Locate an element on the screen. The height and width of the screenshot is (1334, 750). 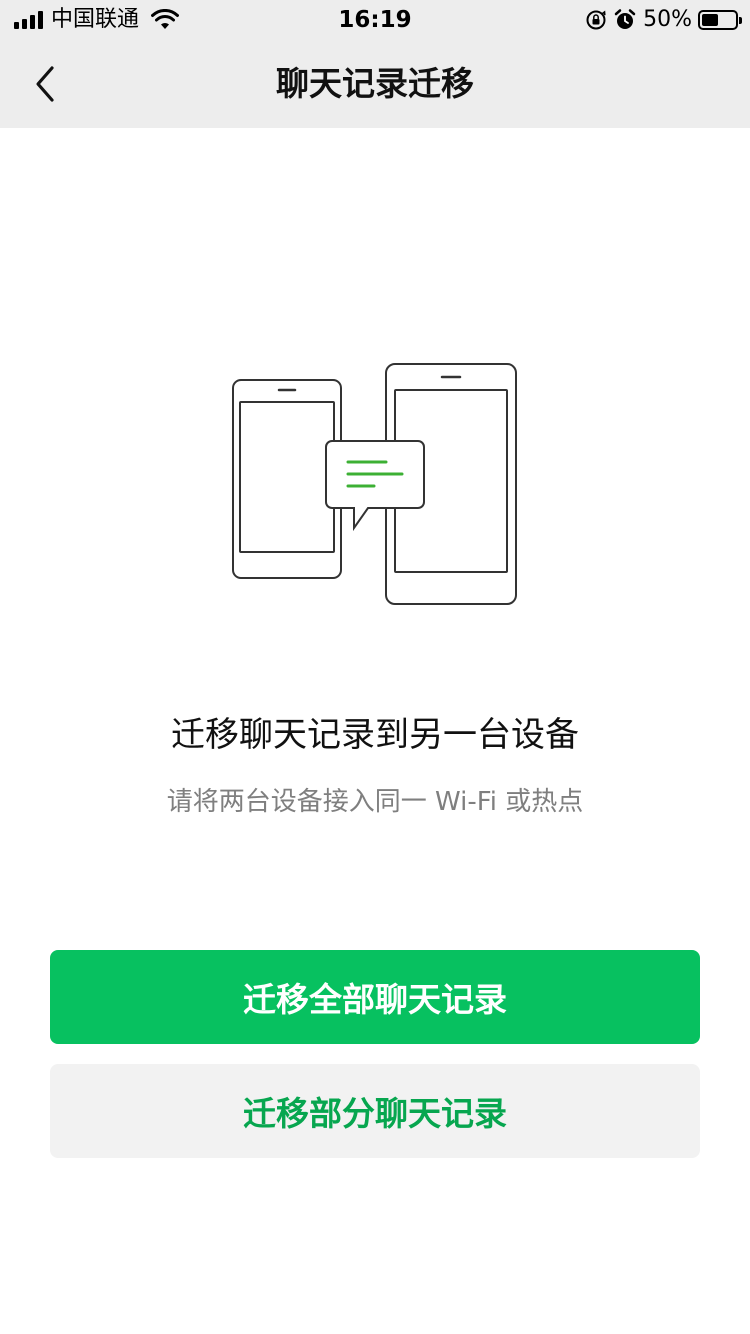
header: 中国联通 16:19 50% 聊天记录迁移 is located at coordinates (375, 64).